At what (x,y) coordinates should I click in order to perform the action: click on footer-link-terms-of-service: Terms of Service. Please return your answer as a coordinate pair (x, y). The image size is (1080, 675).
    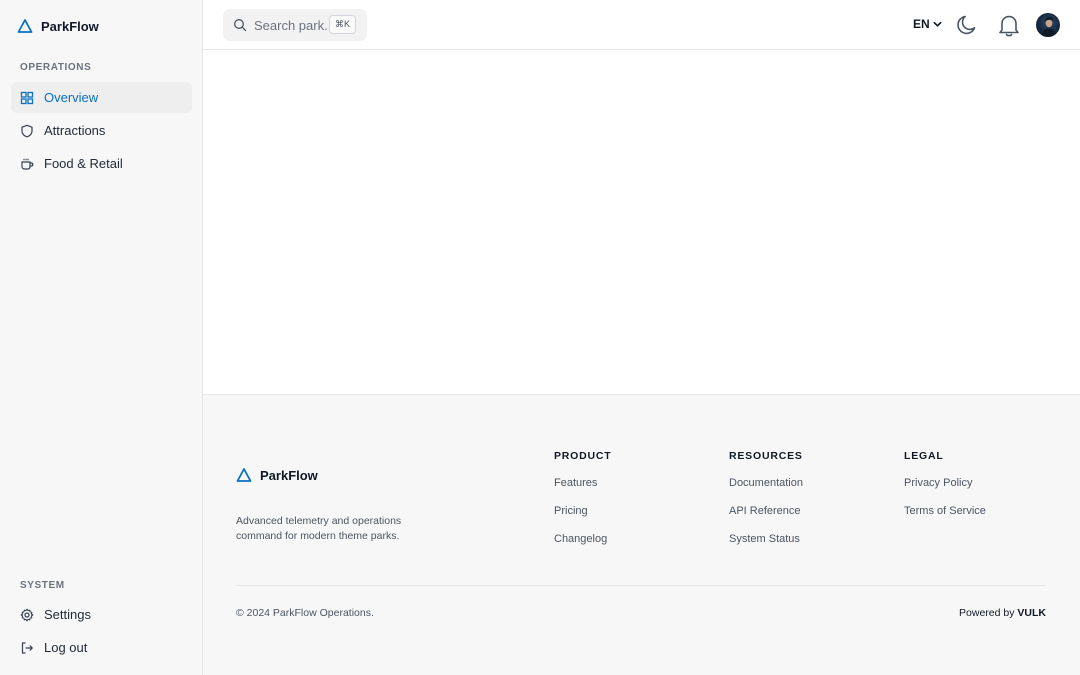
    Looking at the image, I should click on (945, 519).